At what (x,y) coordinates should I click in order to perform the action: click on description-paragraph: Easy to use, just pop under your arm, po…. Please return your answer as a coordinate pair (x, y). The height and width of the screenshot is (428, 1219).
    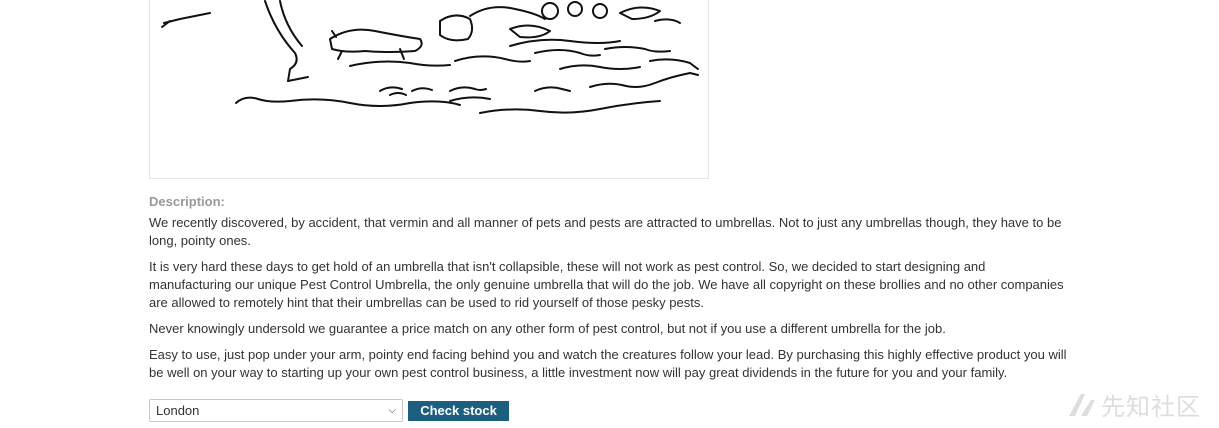
    Looking at the image, I should click on (608, 363).